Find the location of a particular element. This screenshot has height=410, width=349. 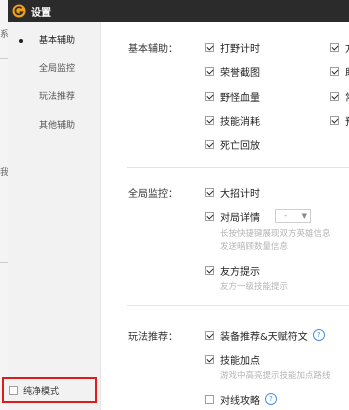

option-cut-off-4: 预 is located at coordinates (339, 120).